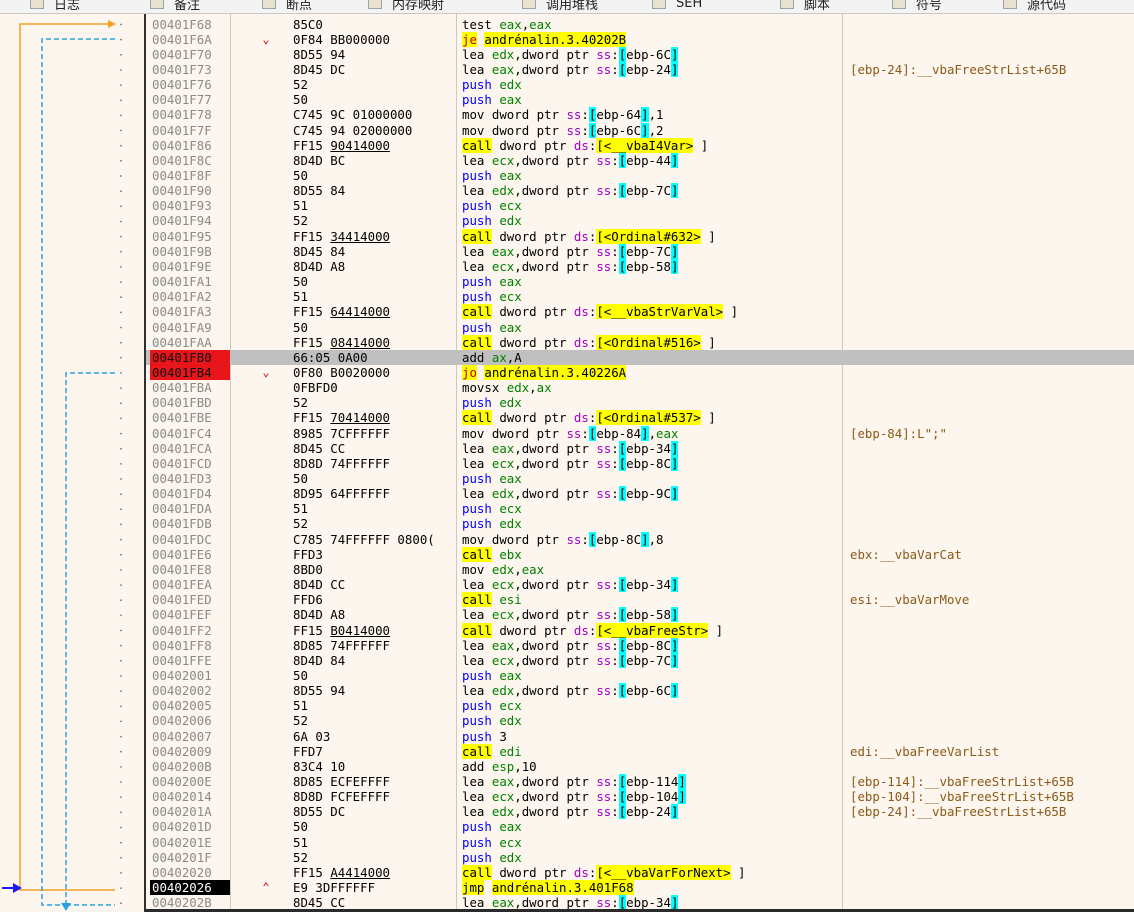 The width and height of the screenshot is (1134, 912). Describe the element at coordinates (190, 872) in the screenshot. I see `address: 00402020` at that location.